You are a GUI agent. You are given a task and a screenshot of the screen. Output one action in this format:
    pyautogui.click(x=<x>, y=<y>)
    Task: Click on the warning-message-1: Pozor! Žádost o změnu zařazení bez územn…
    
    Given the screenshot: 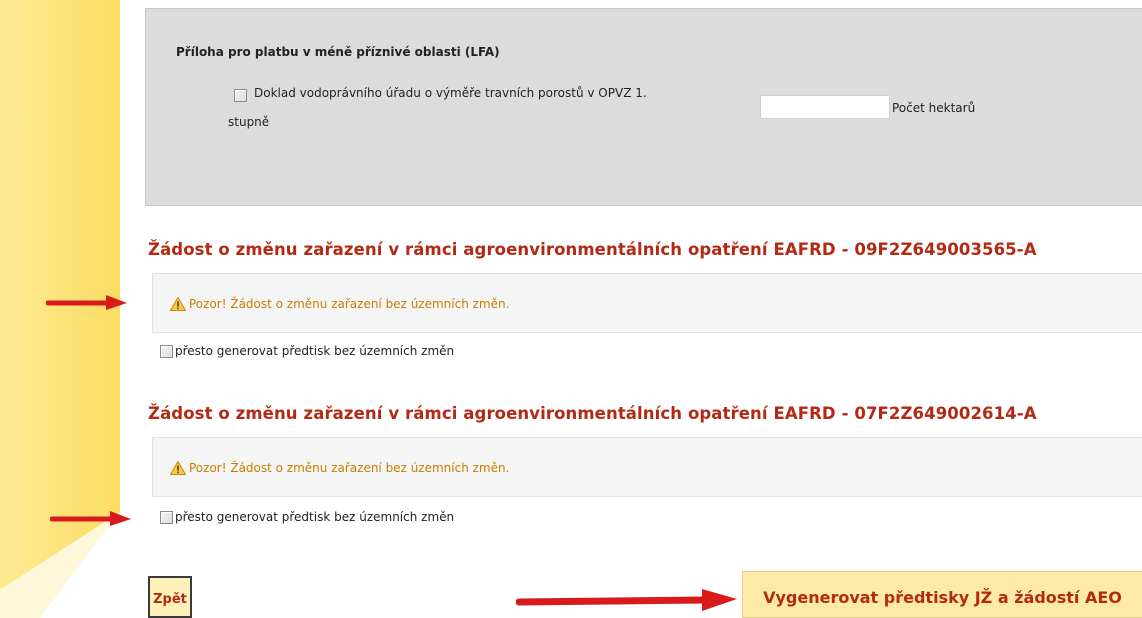 What is the action you would take?
    pyautogui.click(x=339, y=304)
    